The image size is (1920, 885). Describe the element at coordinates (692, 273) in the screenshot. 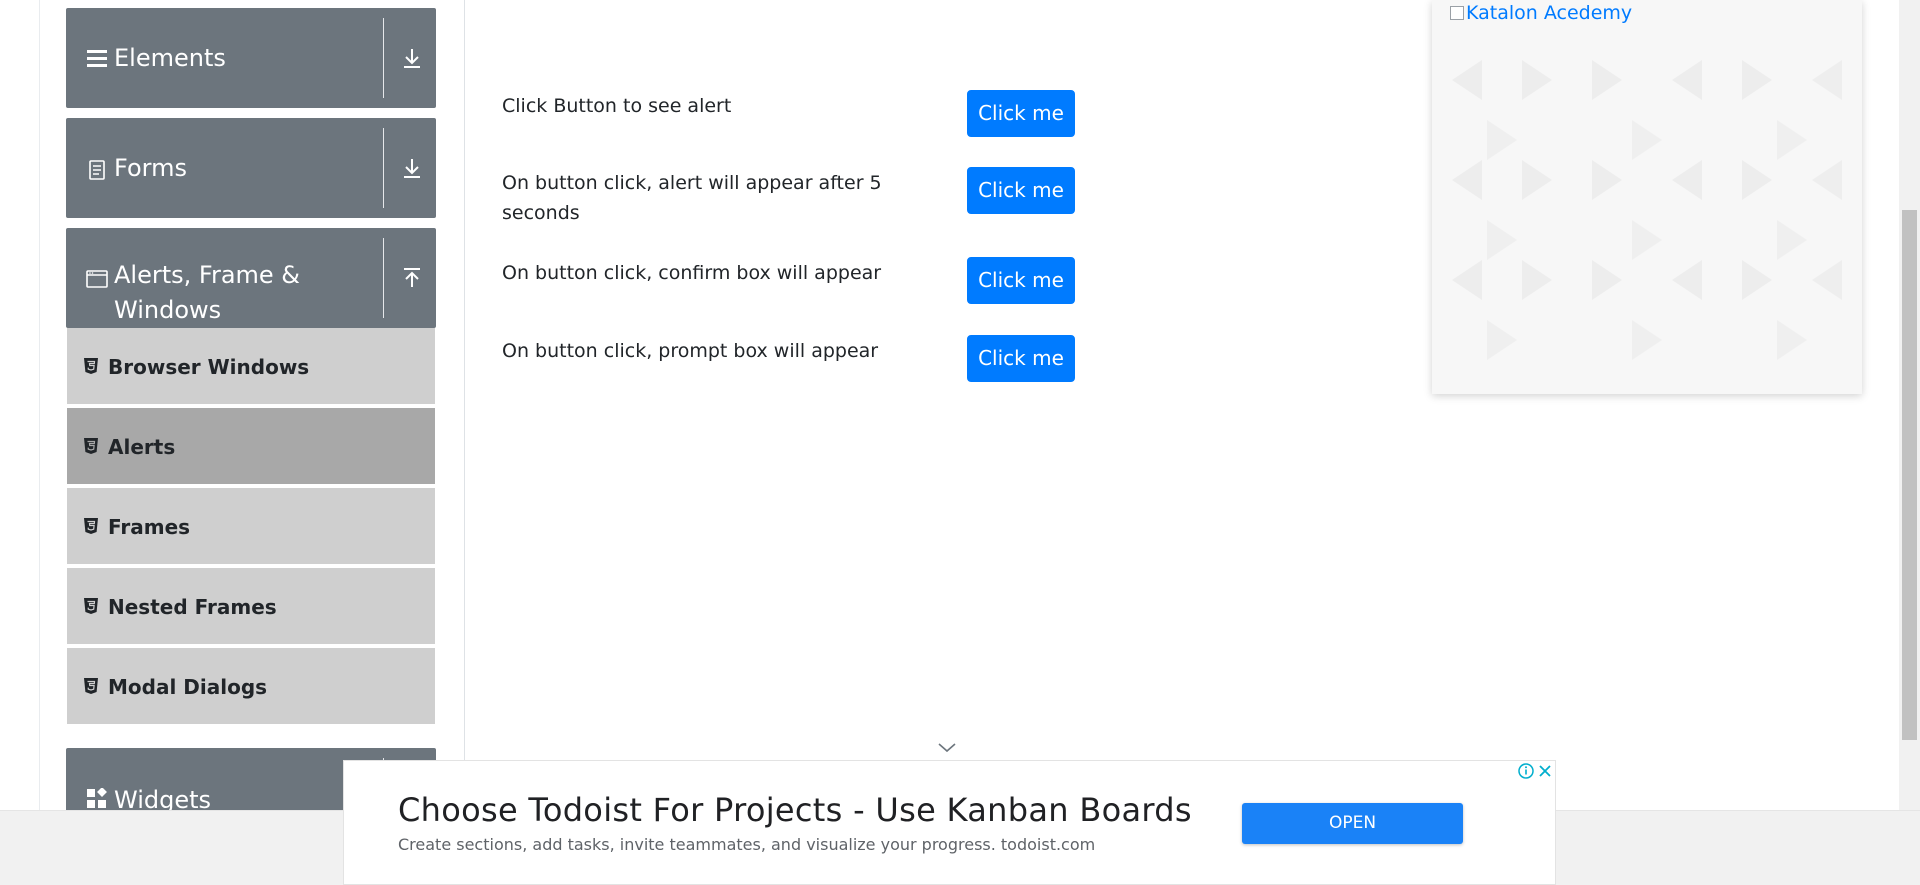

I see `confirm-row-label: On button click, confirm box will appear` at that location.